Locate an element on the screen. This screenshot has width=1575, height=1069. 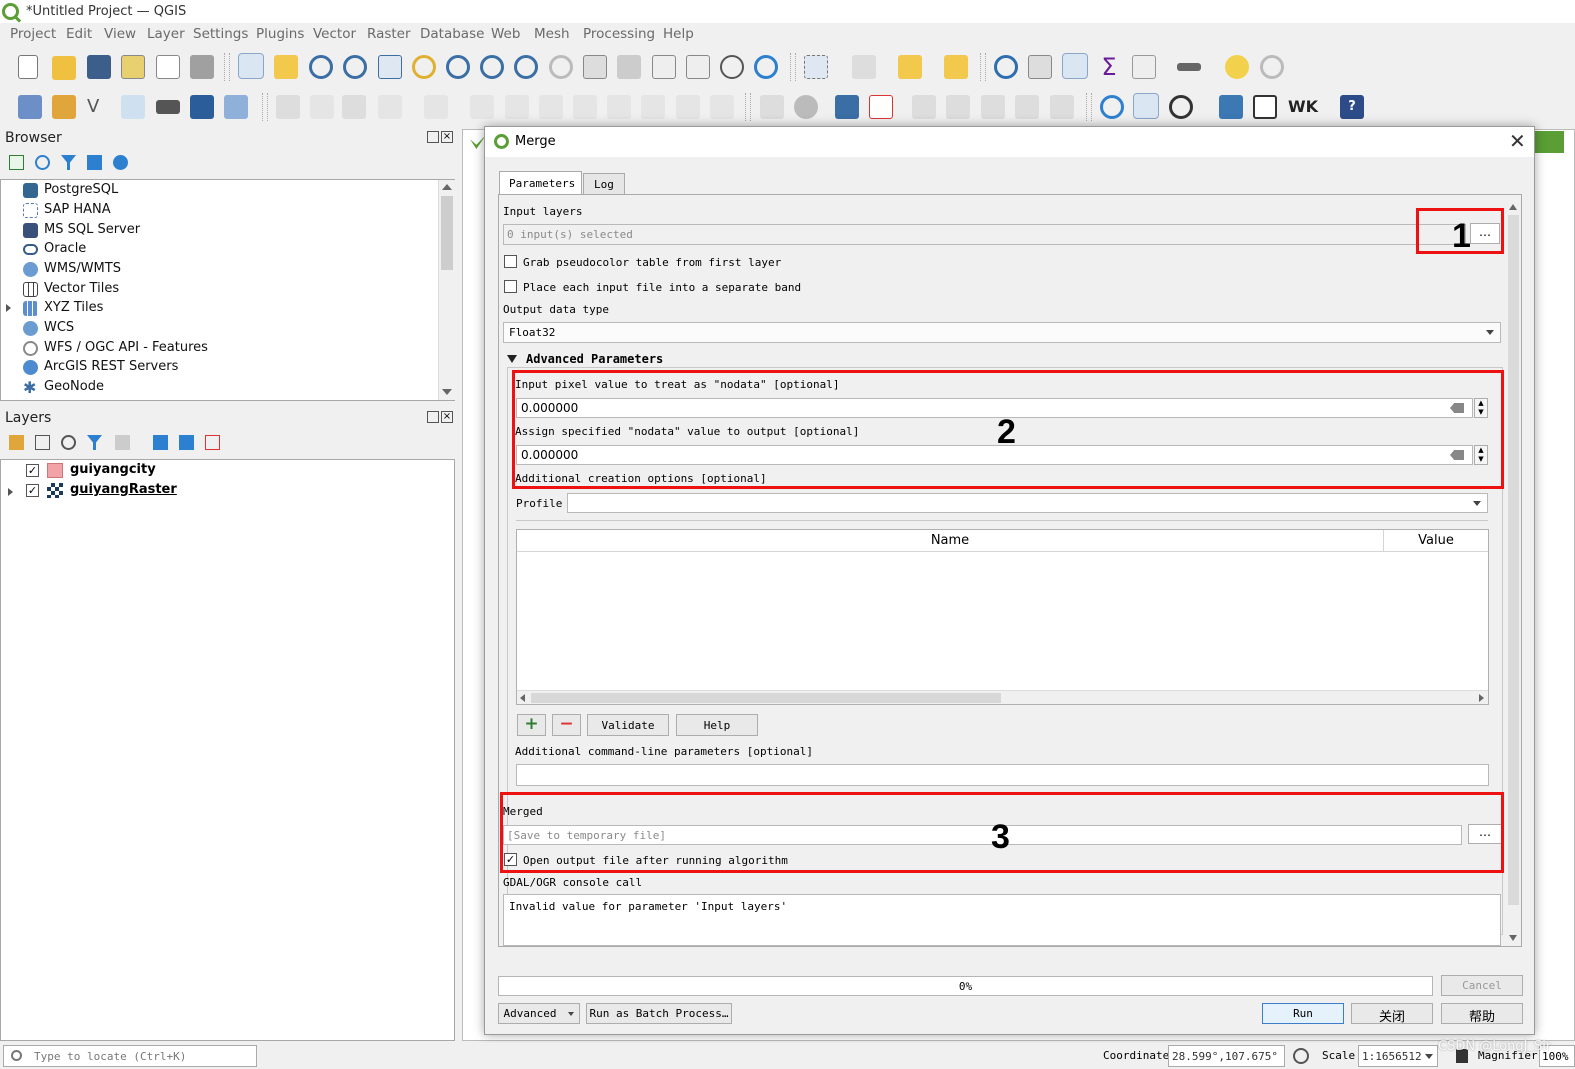
metasearch-icon is located at coordinates (1112, 107).